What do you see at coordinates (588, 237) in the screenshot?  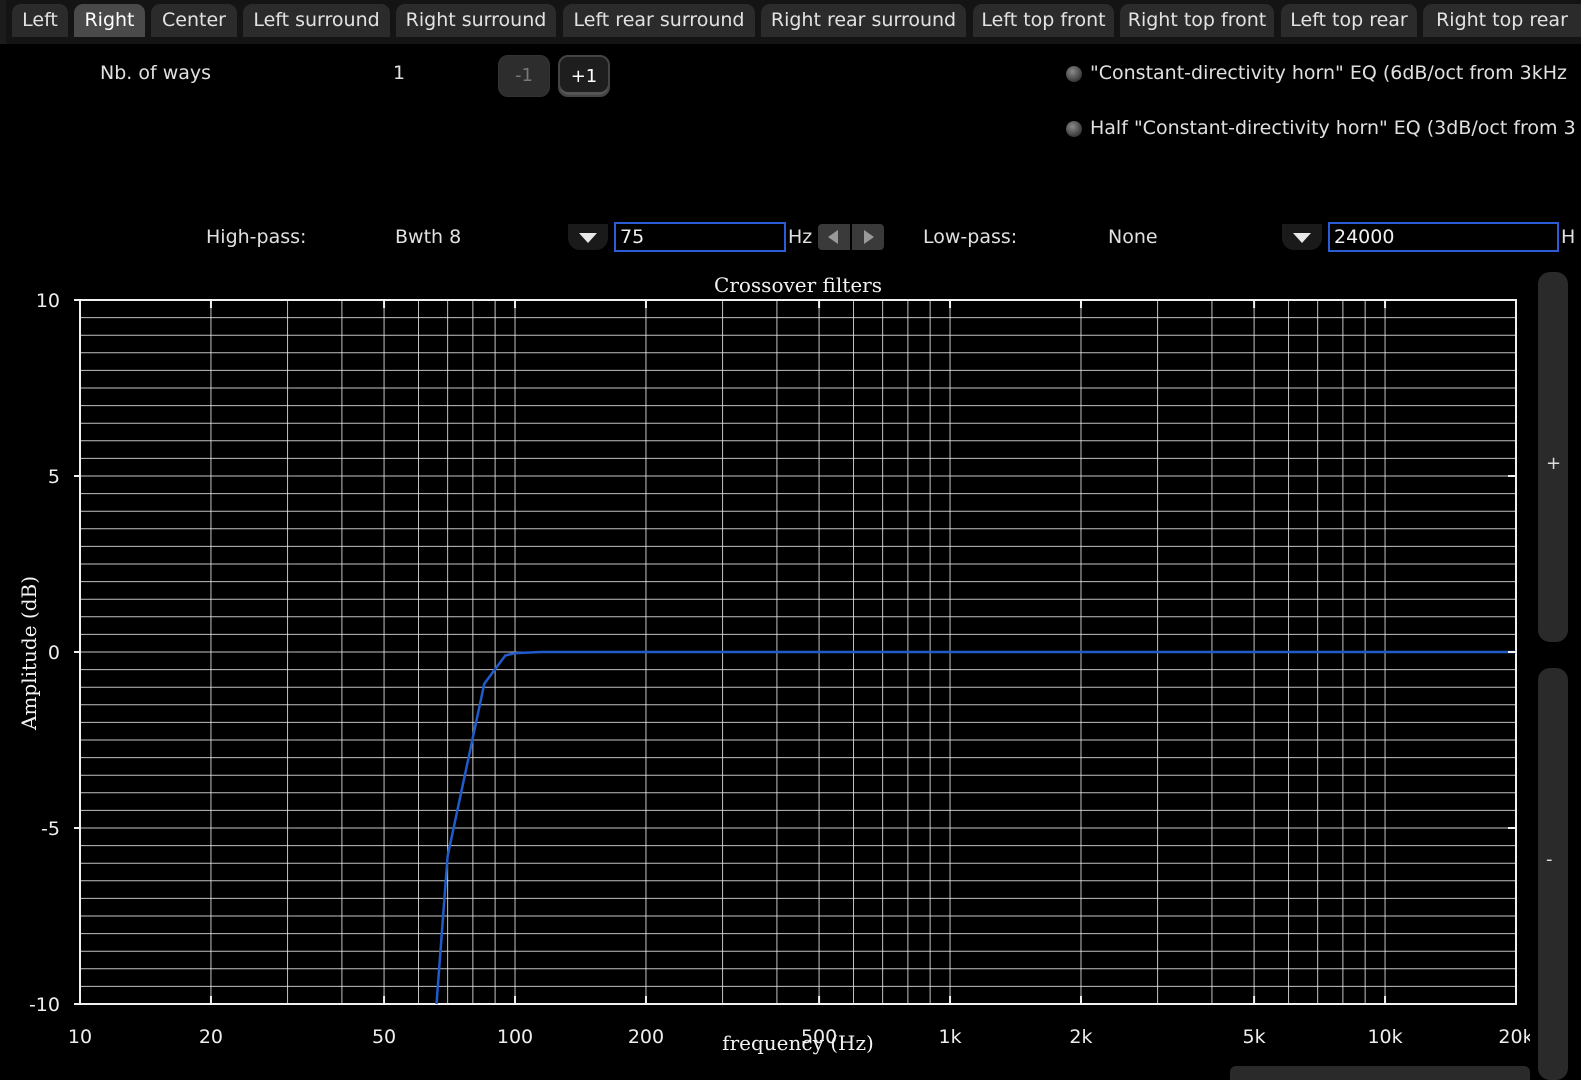 I see `highpass-type-dropdown` at bounding box center [588, 237].